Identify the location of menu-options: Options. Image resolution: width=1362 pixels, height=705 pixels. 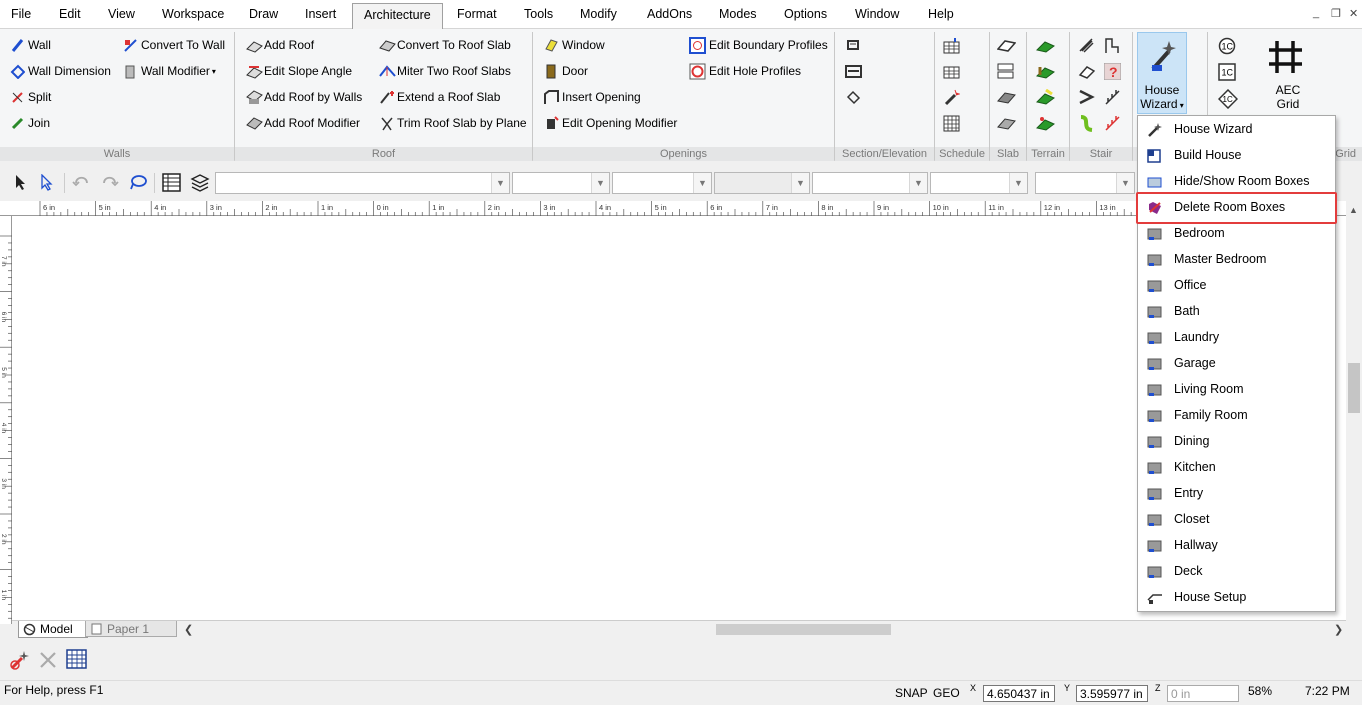
(805, 14).